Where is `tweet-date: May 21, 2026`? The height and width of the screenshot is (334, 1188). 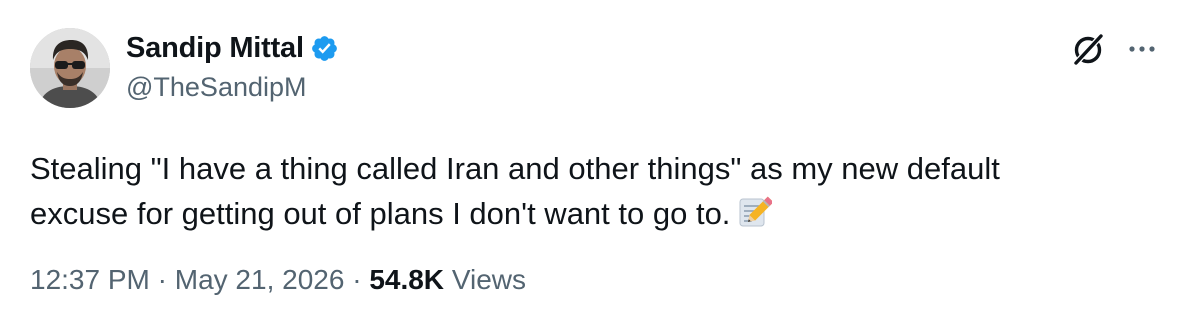
tweet-date: May 21, 2026 is located at coordinates (260, 279).